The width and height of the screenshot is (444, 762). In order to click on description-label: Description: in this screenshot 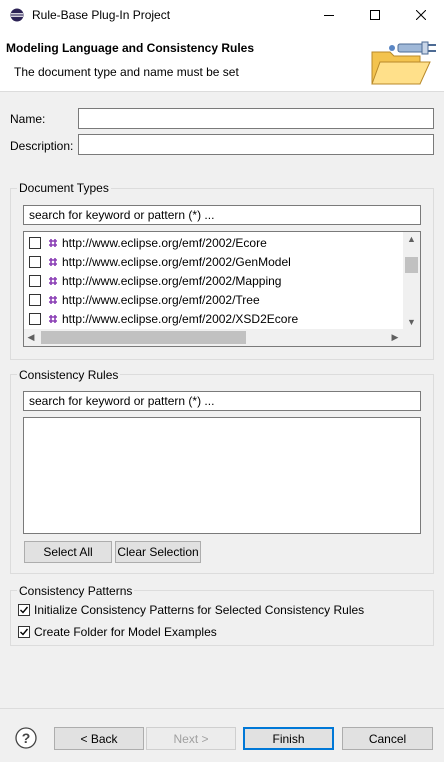, I will do `click(42, 146)`.